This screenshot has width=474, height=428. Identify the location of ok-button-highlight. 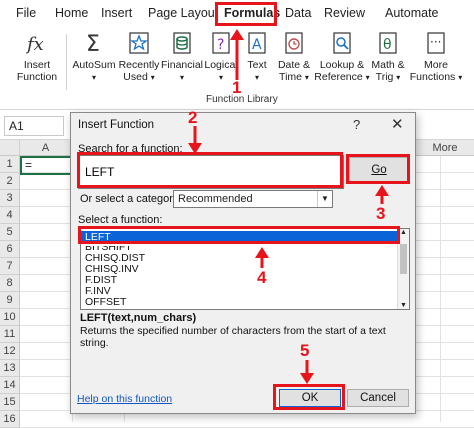
(309, 397).